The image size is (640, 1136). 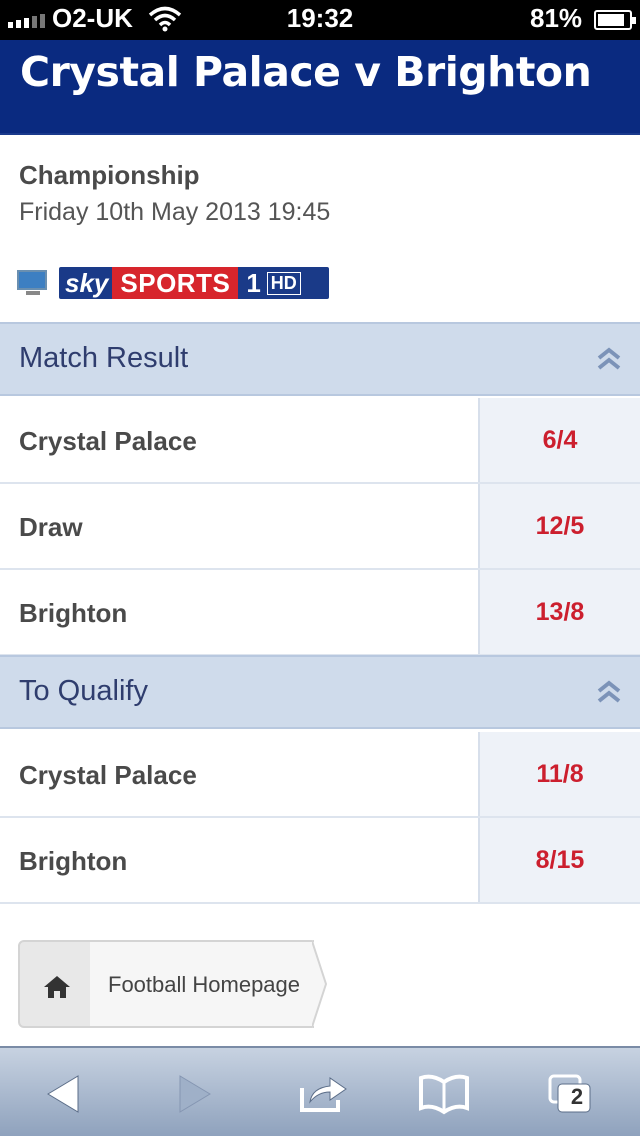 What do you see at coordinates (556, 18) in the screenshot?
I see `battery-percentage: 81%` at bounding box center [556, 18].